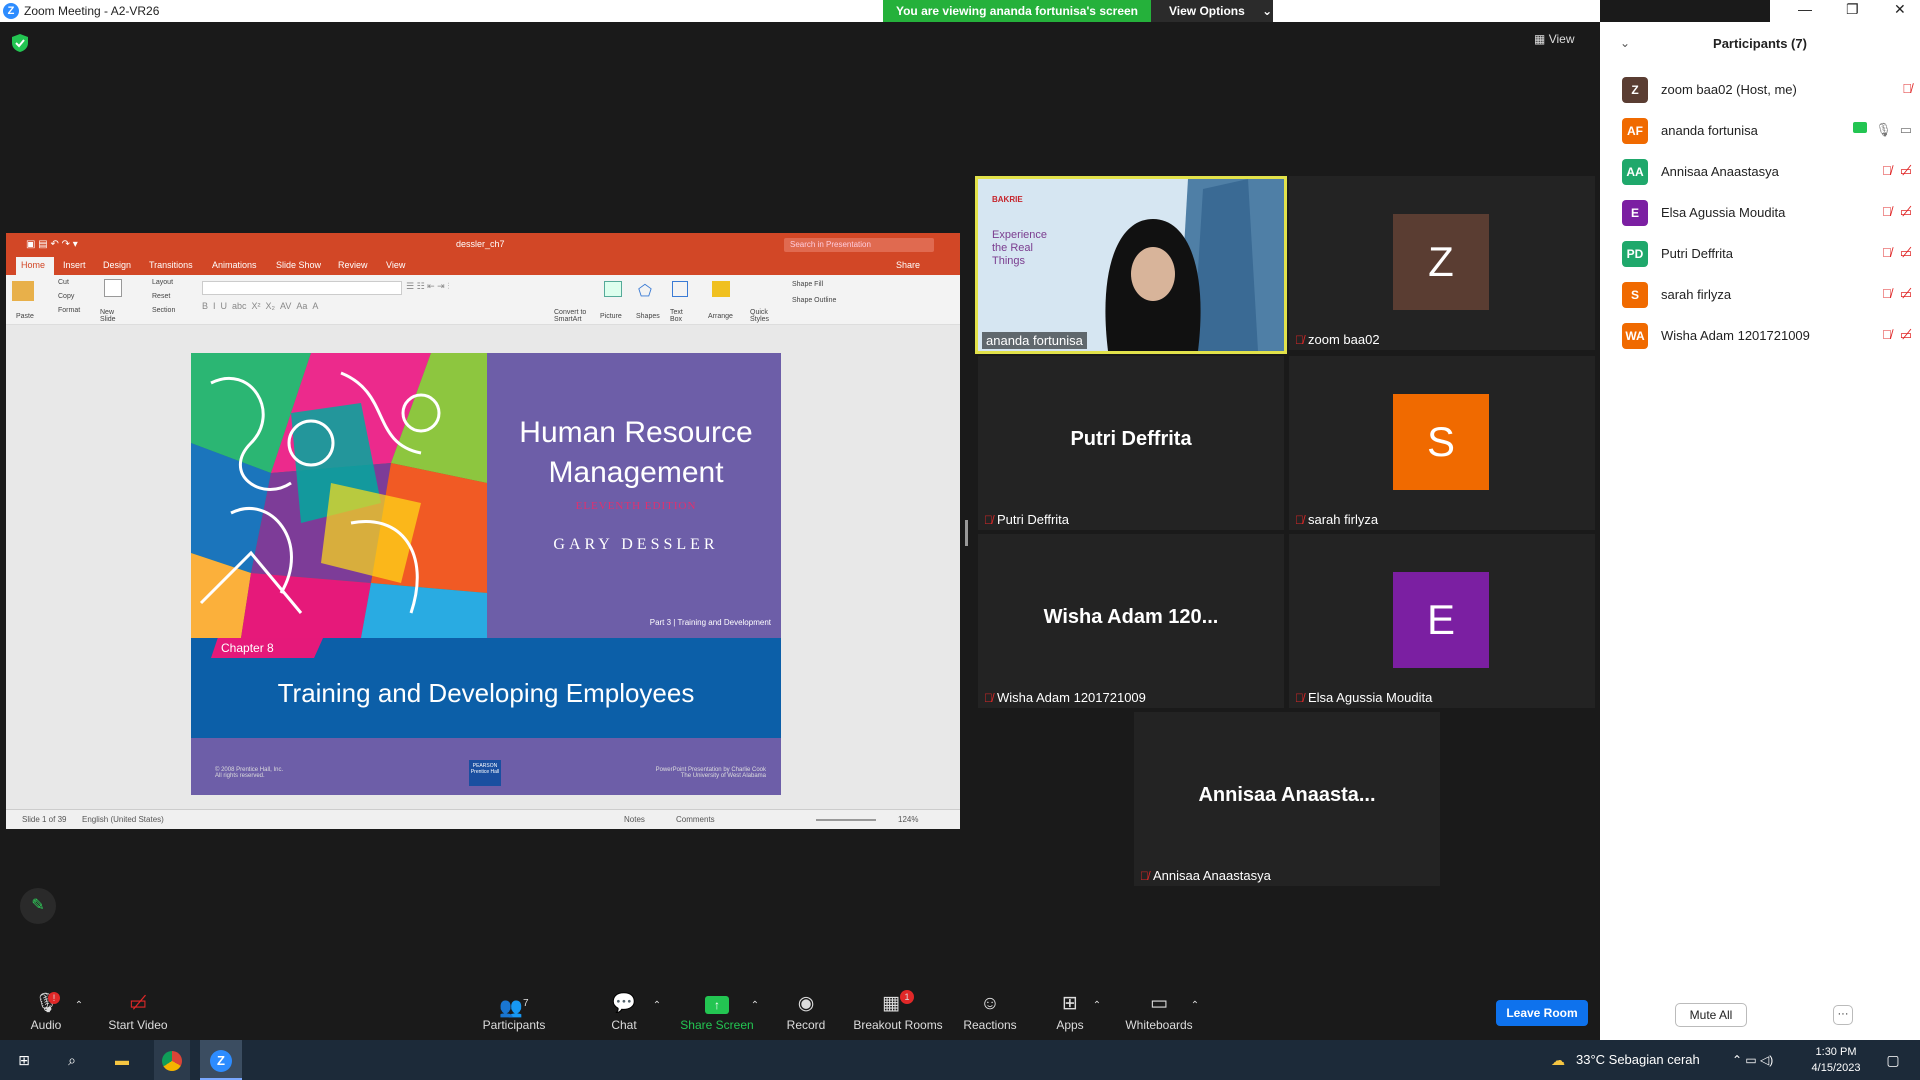 The width and height of the screenshot is (1920, 1080). I want to click on clock-time: 1:30 PM, so click(1836, 1052).